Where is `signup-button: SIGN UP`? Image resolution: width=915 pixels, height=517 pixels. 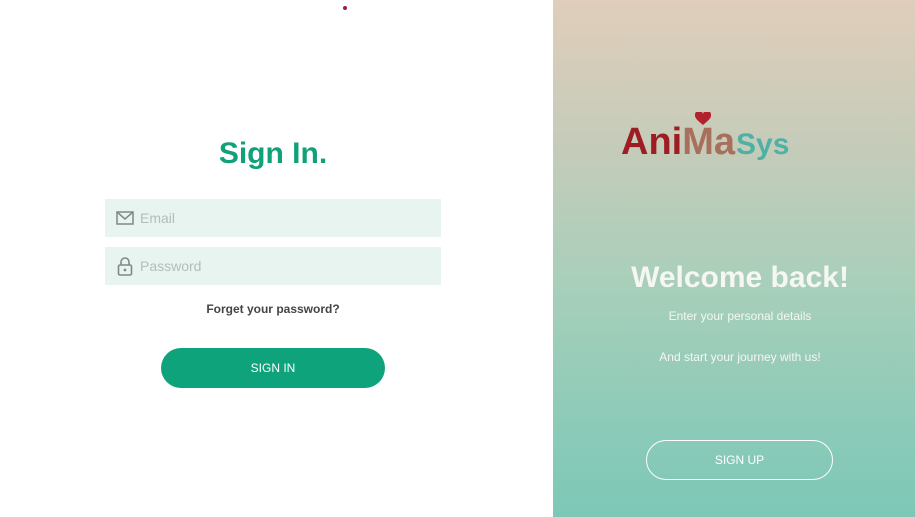
signup-button: SIGN UP is located at coordinates (739, 460).